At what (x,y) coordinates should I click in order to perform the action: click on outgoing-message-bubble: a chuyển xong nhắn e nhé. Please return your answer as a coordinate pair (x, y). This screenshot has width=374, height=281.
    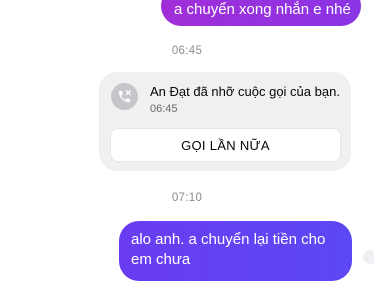
    Looking at the image, I should click on (261, 13).